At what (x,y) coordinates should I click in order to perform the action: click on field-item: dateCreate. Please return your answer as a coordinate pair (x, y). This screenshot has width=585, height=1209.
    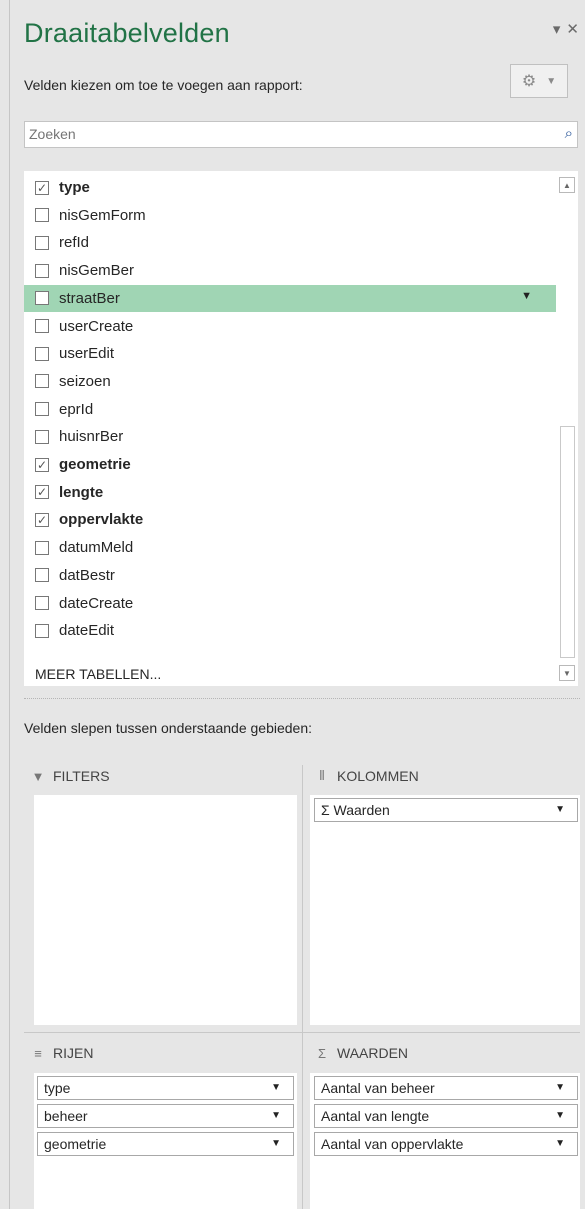
    Looking at the image, I should click on (290, 603).